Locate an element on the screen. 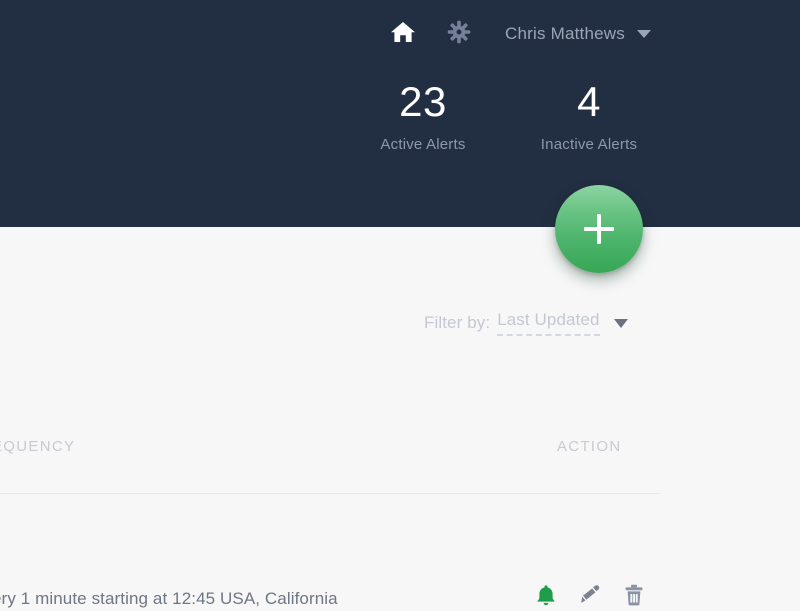 The image size is (800, 611). inactive-alerts-count: 4 is located at coordinates (589, 101).